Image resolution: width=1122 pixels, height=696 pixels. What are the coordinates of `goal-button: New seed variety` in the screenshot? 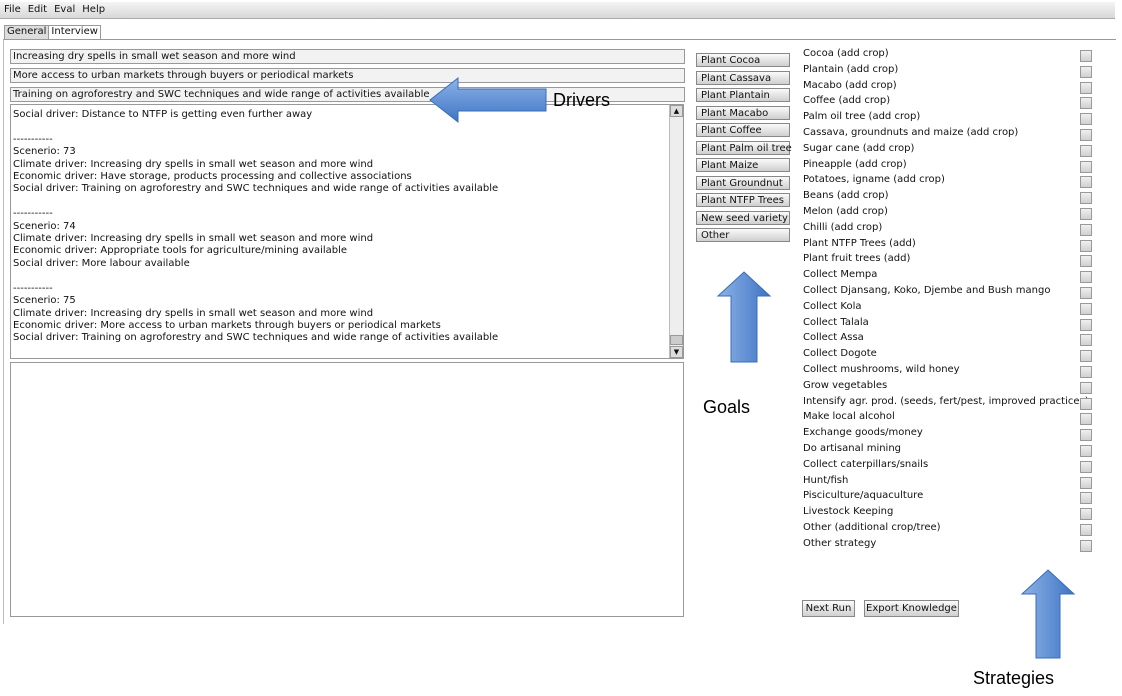 It's located at (743, 217).